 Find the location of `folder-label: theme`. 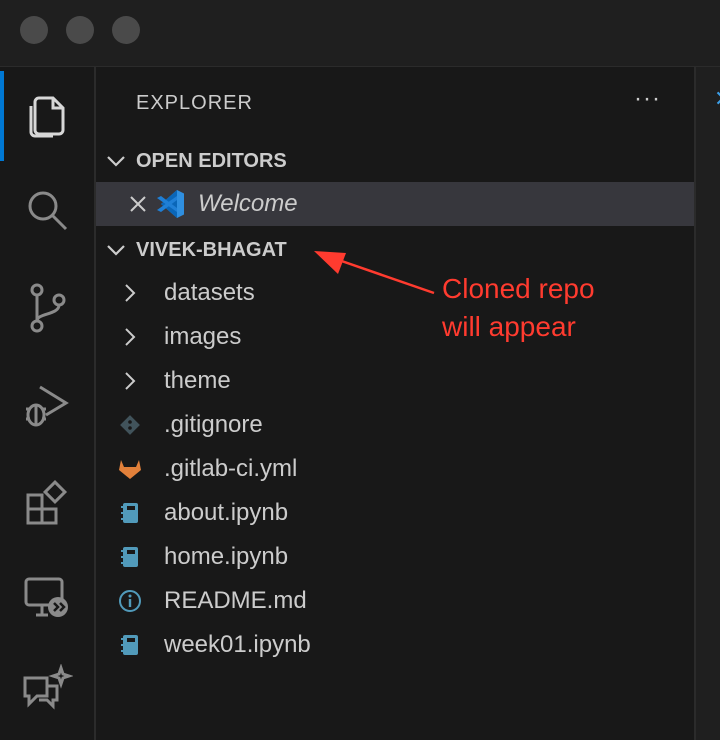

folder-label: theme is located at coordinates (197, 380).